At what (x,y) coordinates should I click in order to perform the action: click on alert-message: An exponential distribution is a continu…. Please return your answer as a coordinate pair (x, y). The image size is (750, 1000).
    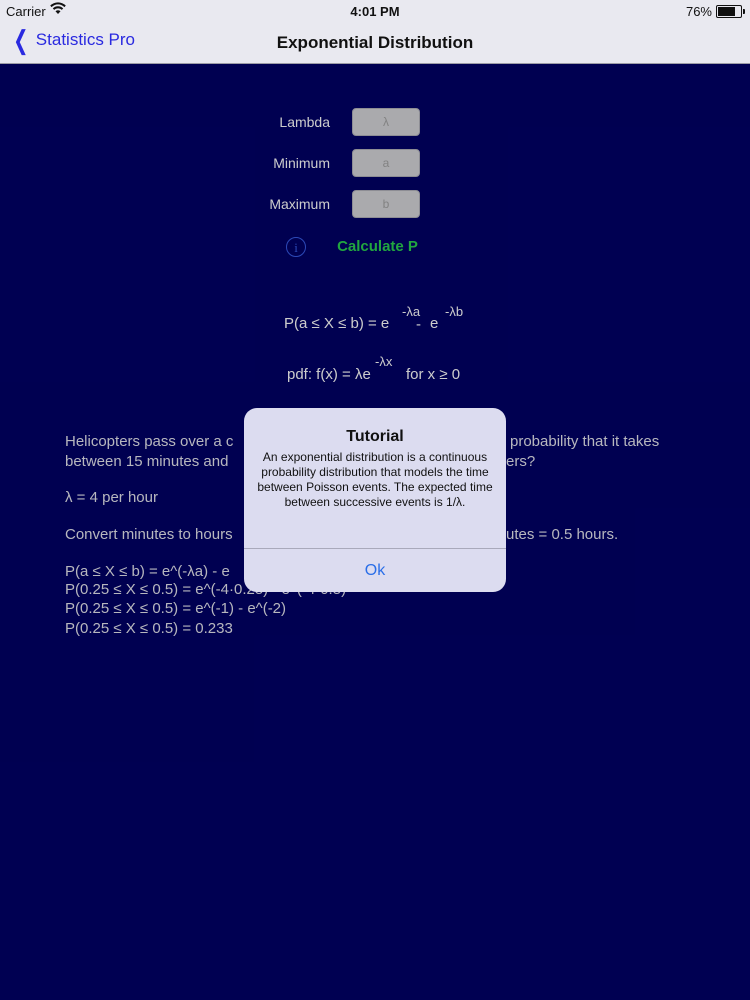
    Looking at the image, I should click on (375, 479).